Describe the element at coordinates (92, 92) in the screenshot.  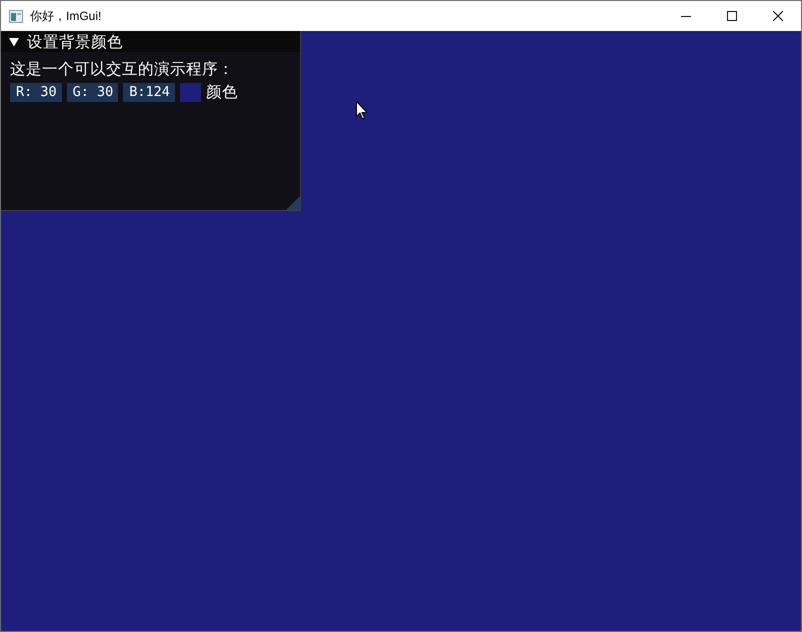
I see `color-channel-field: G: 30` at that location.